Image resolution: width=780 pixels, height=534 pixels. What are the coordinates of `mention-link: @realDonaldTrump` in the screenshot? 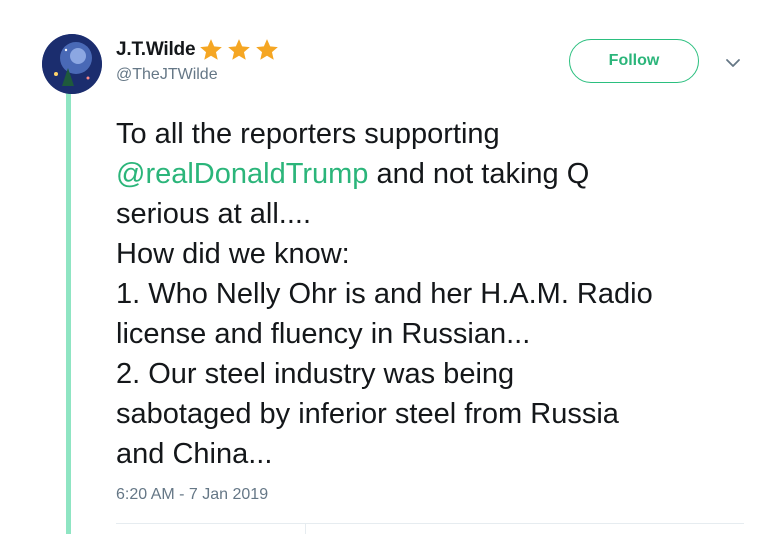 It's located at (242, 174).